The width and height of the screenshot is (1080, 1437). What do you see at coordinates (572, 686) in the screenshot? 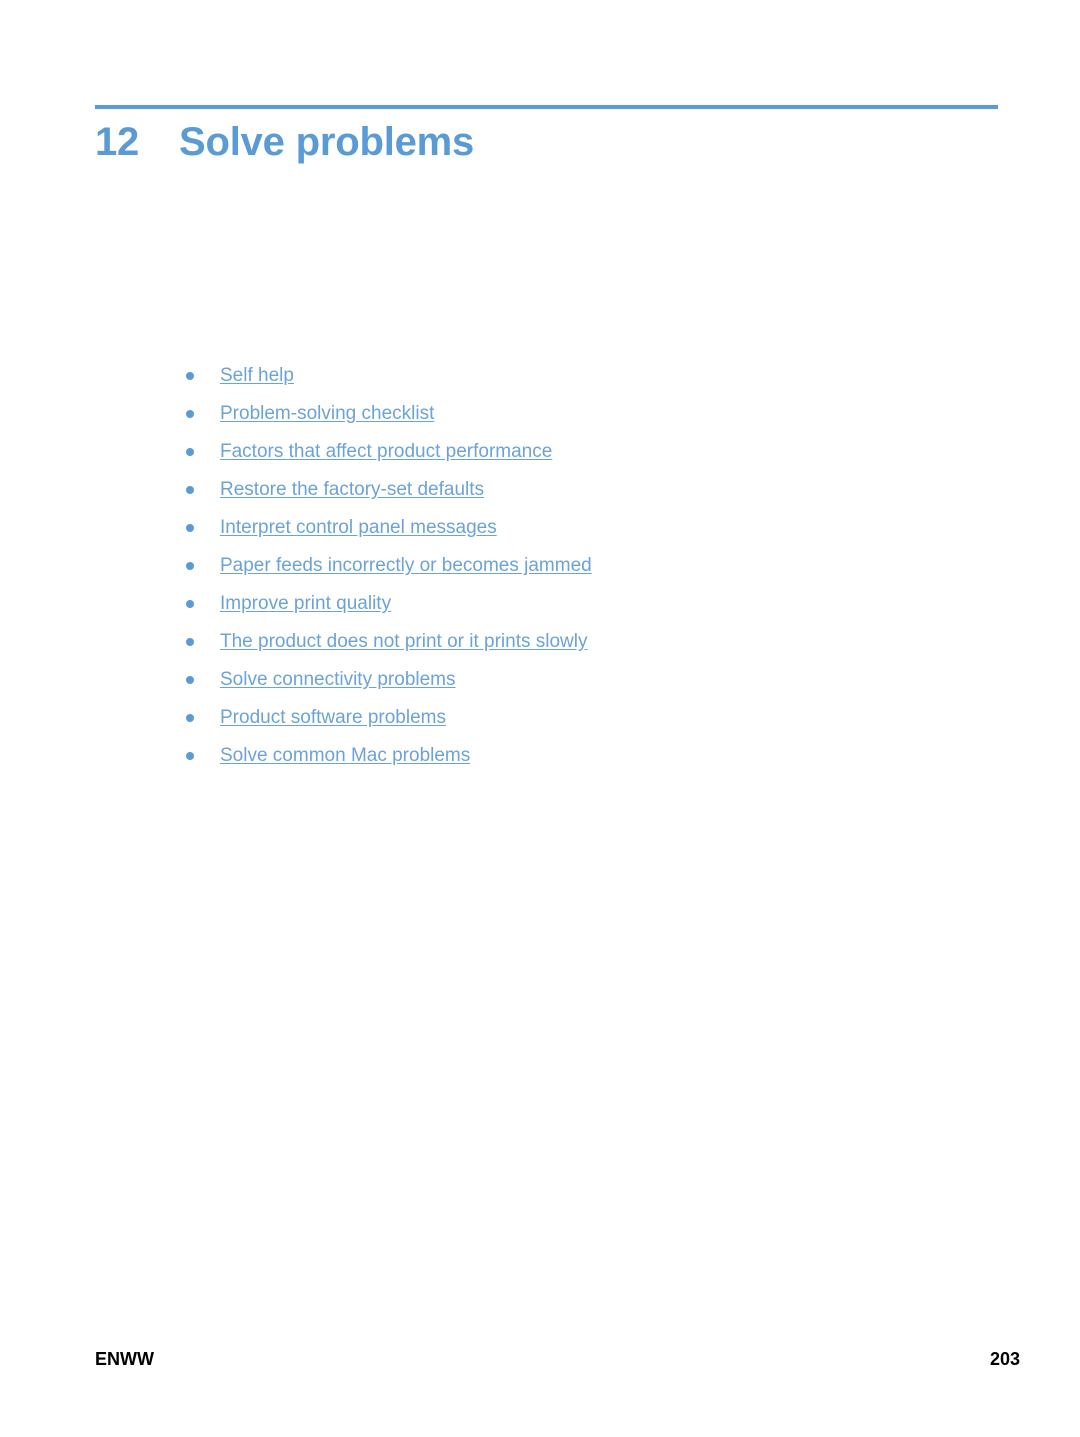
I see `list-item: Solve connectivity problems` at bounding box center [572, 686].